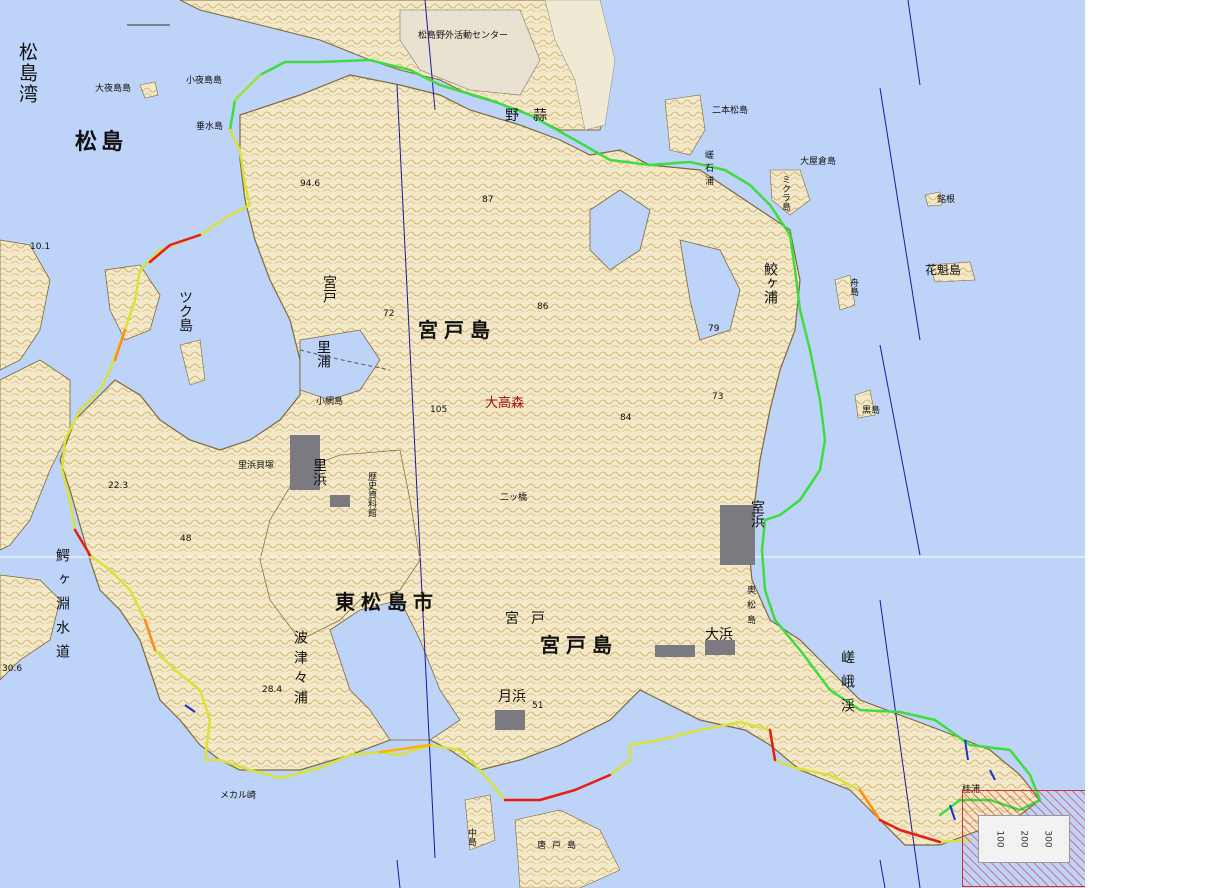 The height and width of the screenshot is (888, 1215). What do you see at coordinates (272, 690) in the screenshot?
I see `elevation-28: 28.4` at bounding box center [272, 690].